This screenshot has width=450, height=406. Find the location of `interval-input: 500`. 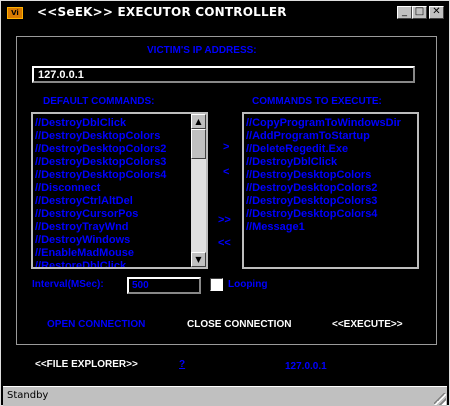

interval-input: 500 is located at coordinates (164, 285).